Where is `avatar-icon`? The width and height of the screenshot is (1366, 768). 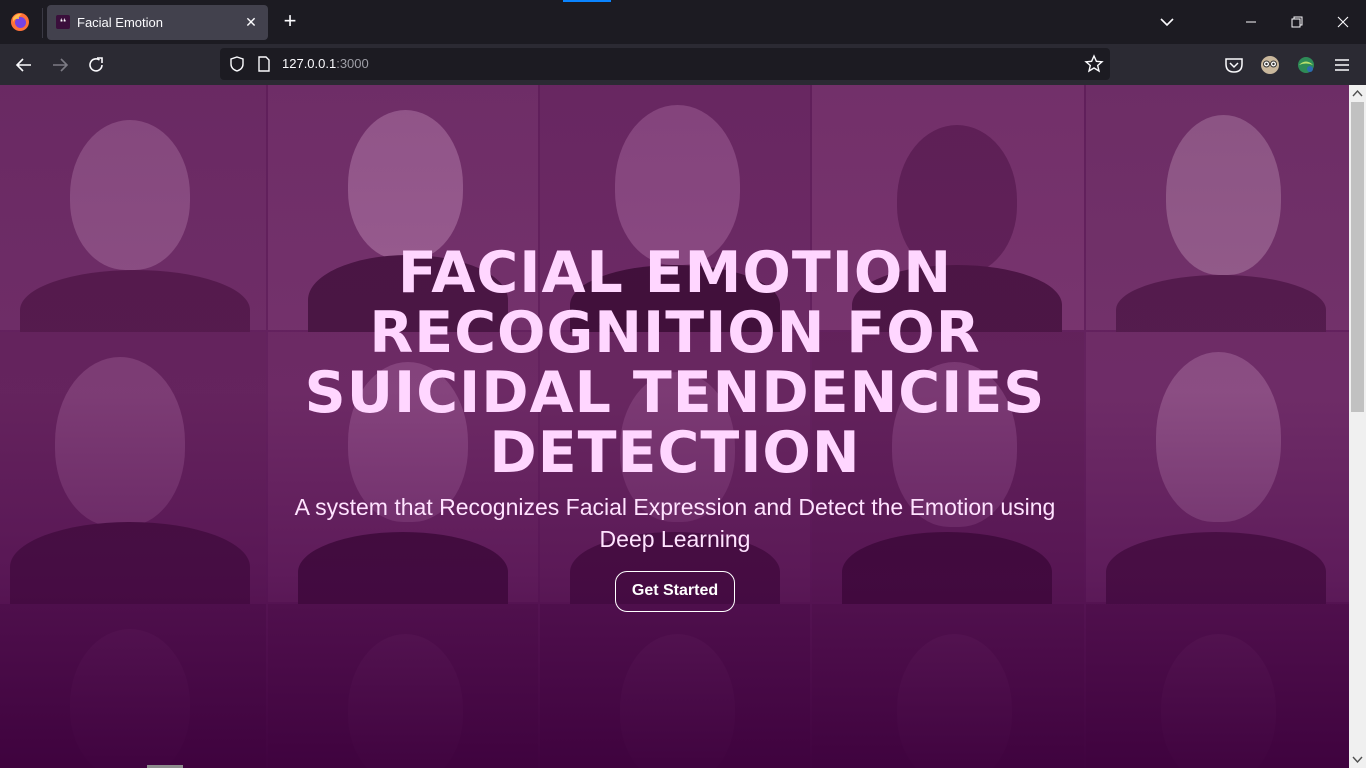 avatar-icon is located at coordinates (1270, 65).